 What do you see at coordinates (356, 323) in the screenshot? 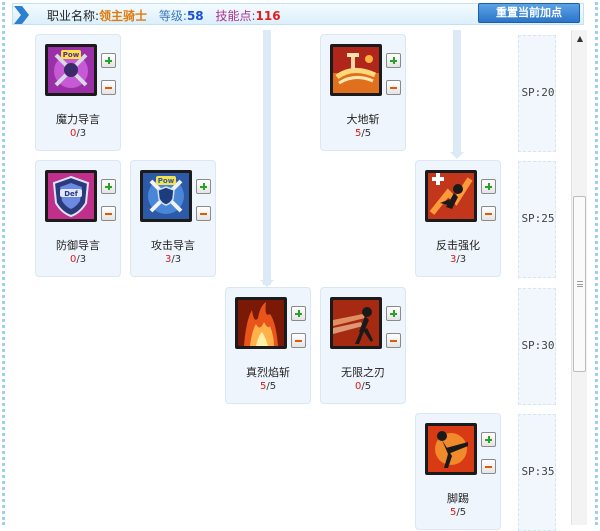
I see `infinite-blade-icon` at bounding box center [356, 323].